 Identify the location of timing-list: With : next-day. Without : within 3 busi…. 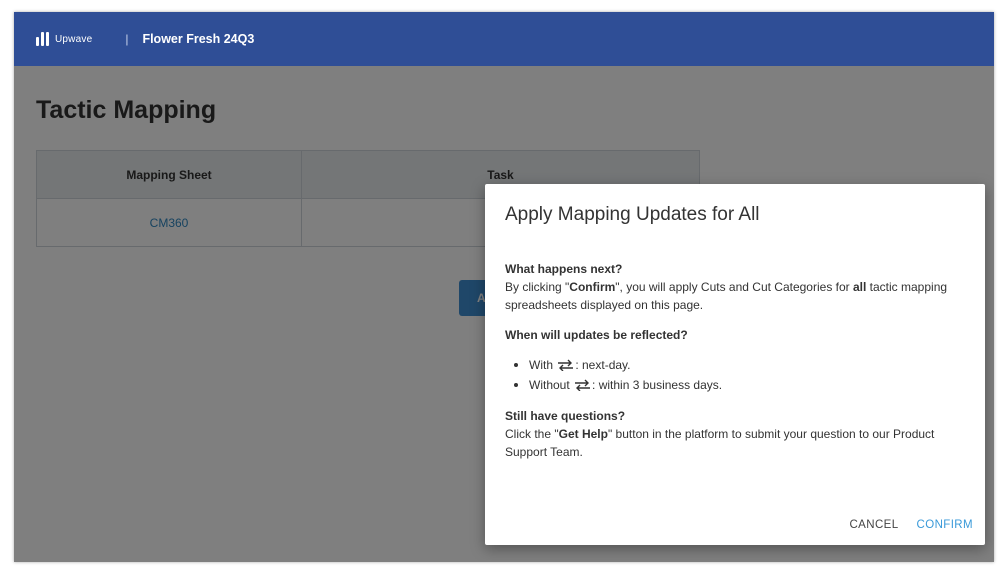
(735, 375).